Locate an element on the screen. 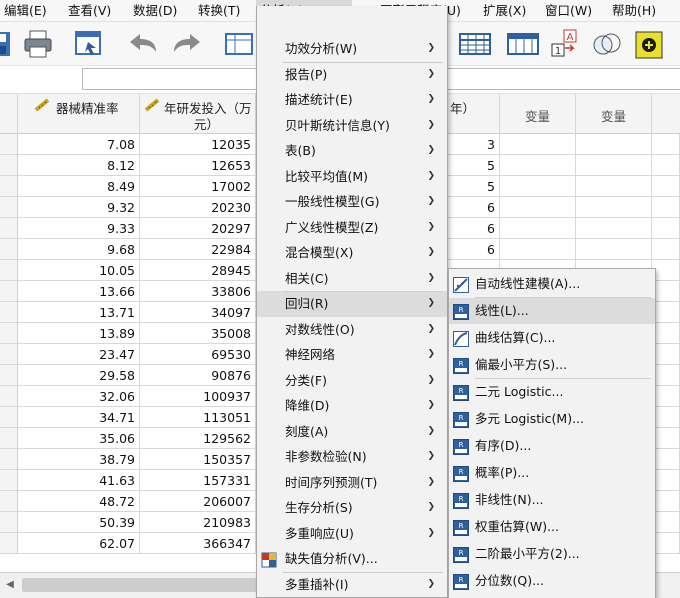 The image size is (680, 598). table-cell: 210983 is located at coordinates (198, 522).